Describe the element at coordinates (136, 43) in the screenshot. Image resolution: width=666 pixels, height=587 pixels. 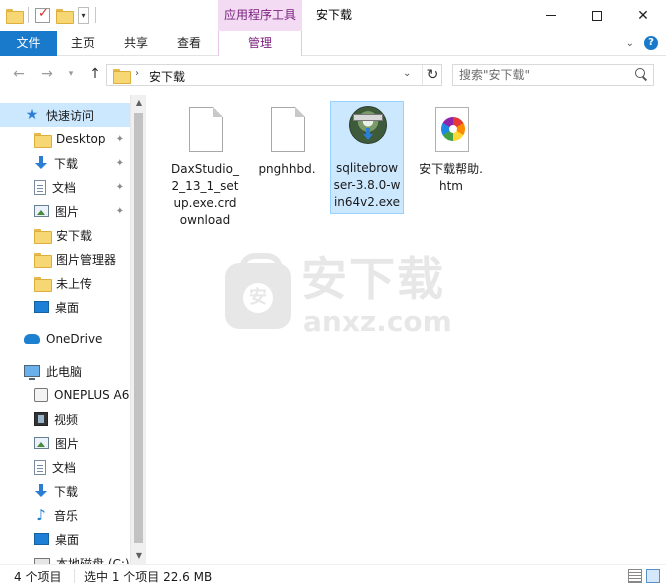
I see `tab-share: 共享` at that location.